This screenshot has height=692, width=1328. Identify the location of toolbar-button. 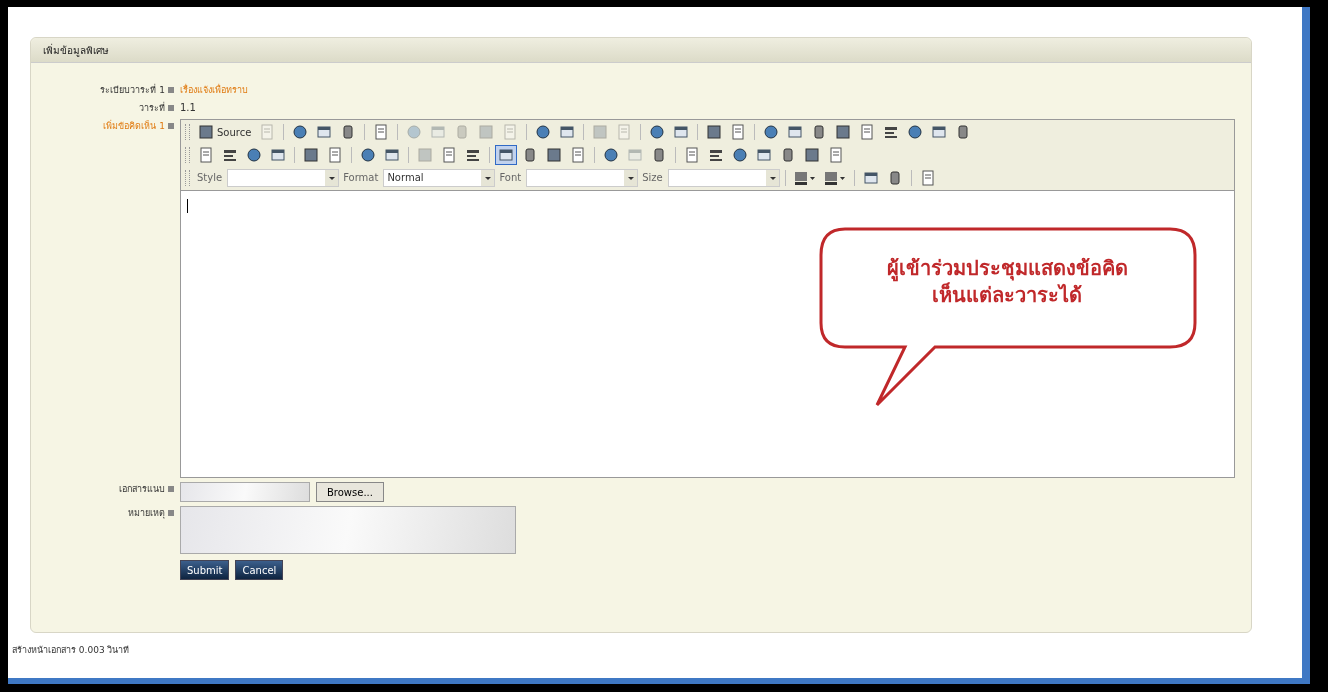
(506, 155).